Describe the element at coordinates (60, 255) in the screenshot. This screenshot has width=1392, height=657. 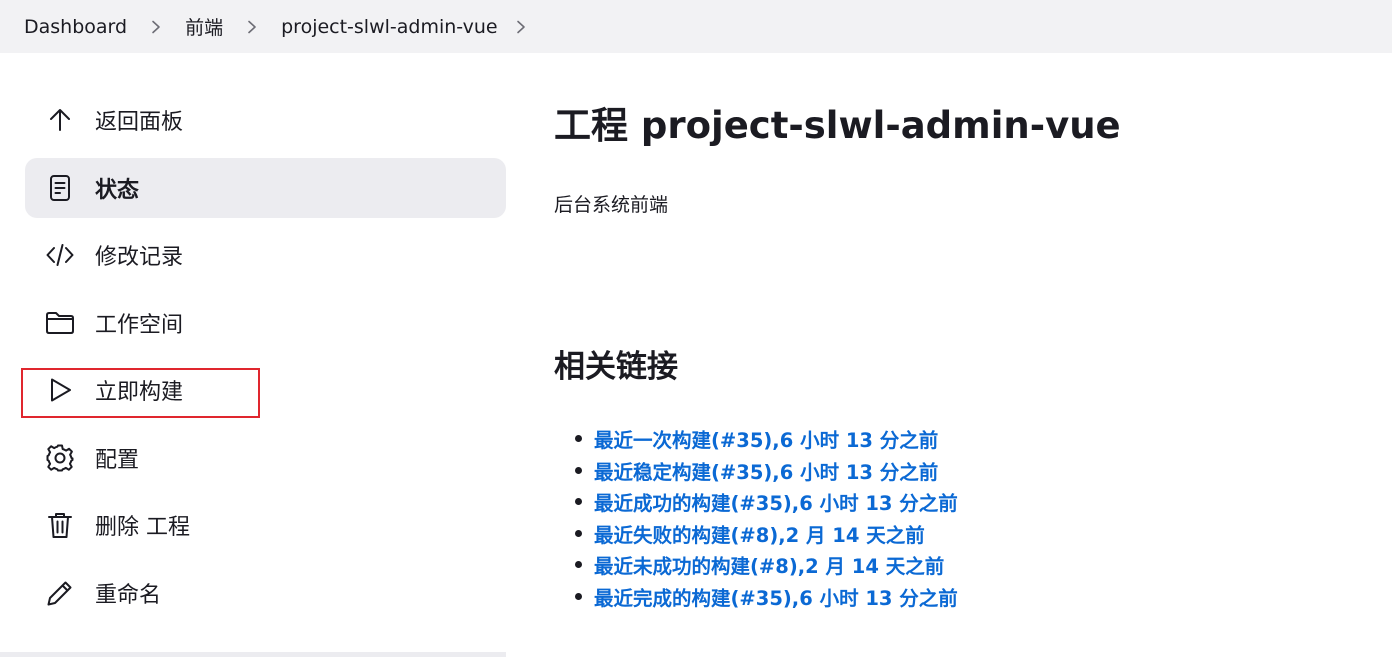
I see `code-icon` at that location.